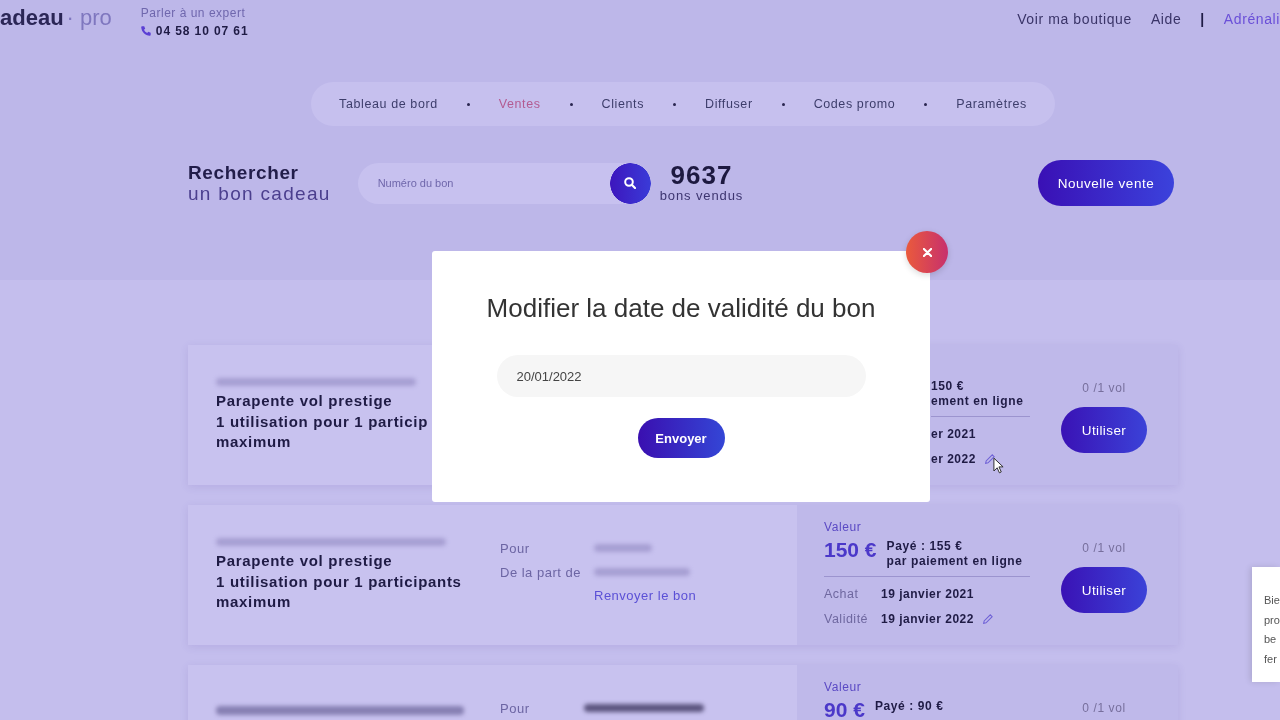  What do you see at coordinates (623, 548) in the screenshot?
I see `blurred-text` at bounding box center [623, 548].